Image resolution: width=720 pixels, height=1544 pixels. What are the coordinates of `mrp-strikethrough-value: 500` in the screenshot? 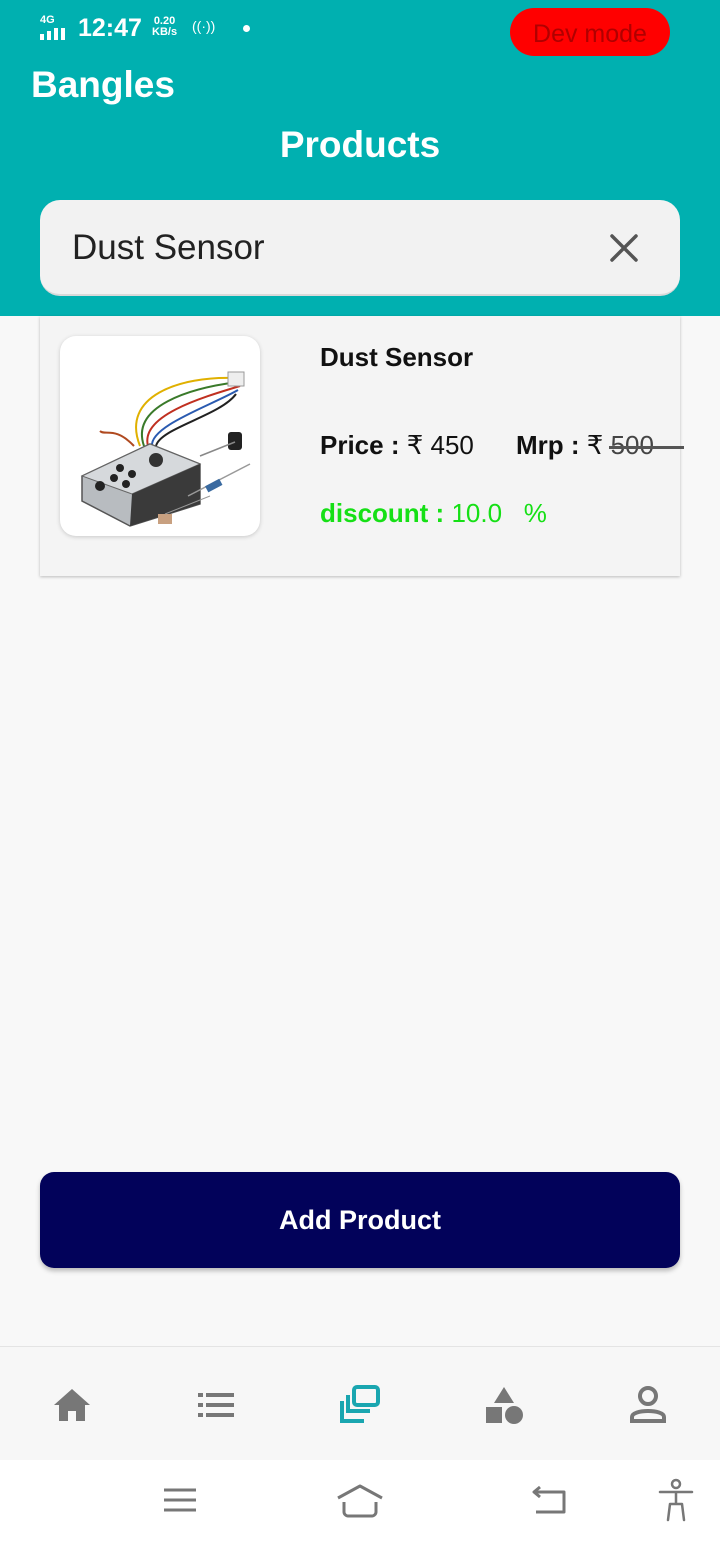 It's located at (632, 445).